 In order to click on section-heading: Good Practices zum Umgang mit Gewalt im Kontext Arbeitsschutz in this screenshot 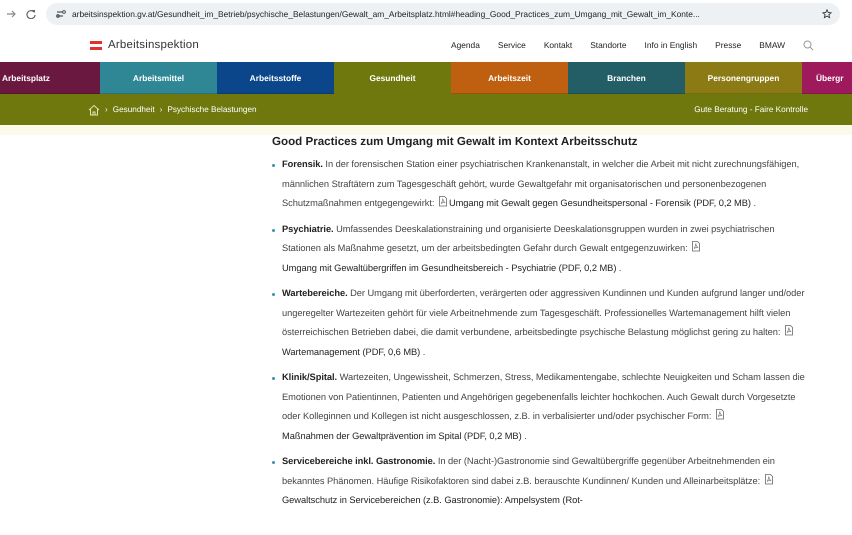, I will do `click(455, 142)`.